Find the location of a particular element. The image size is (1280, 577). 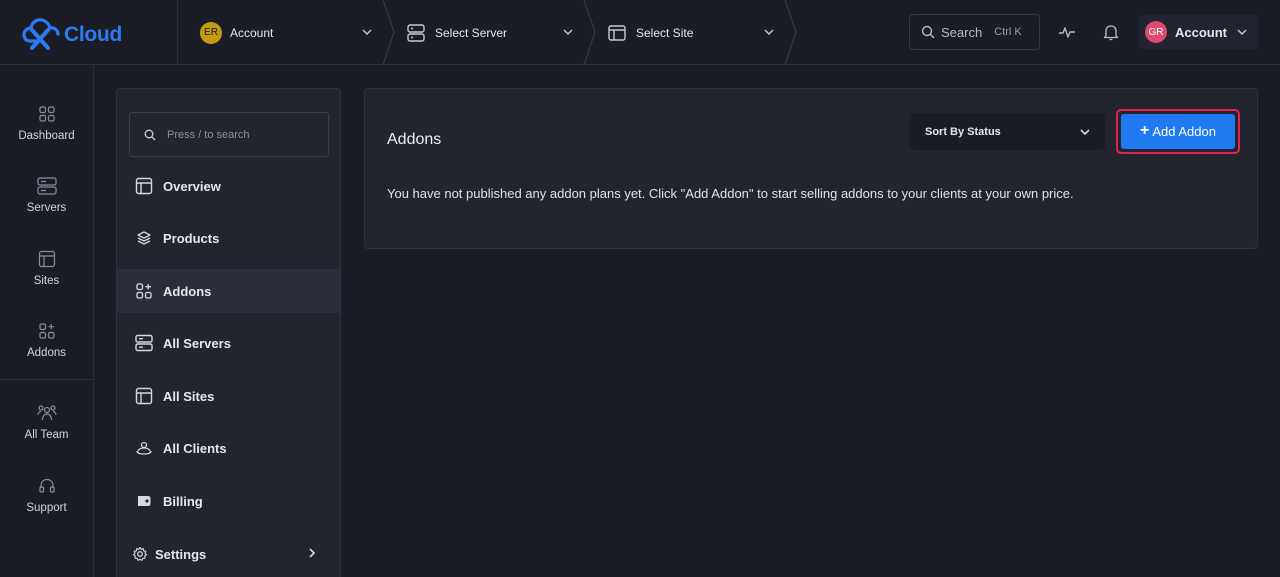

chevron-right-icon is located at coordinates (312, 553).